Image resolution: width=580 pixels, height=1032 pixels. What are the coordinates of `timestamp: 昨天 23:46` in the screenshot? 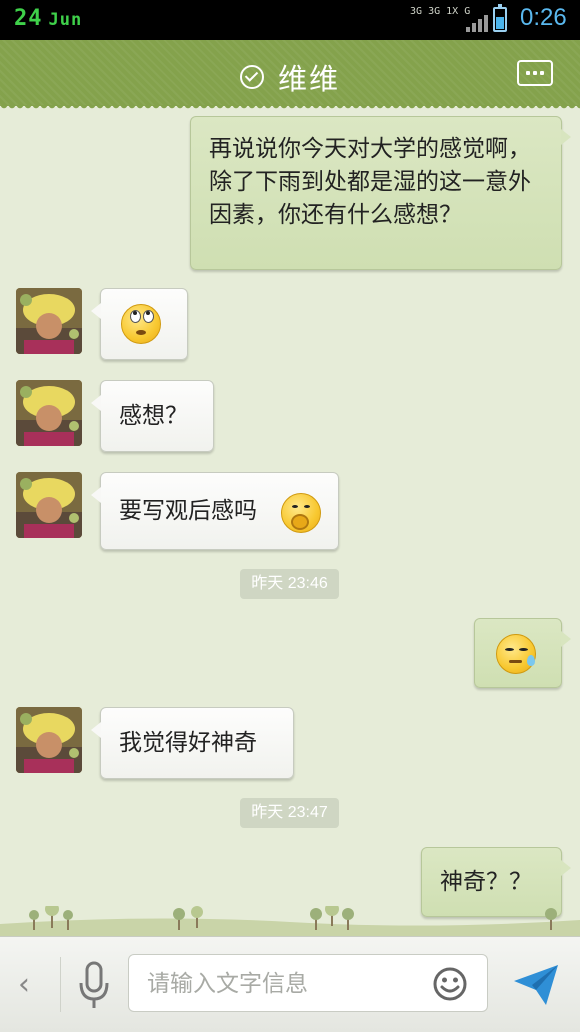 It's located at (289, 584).